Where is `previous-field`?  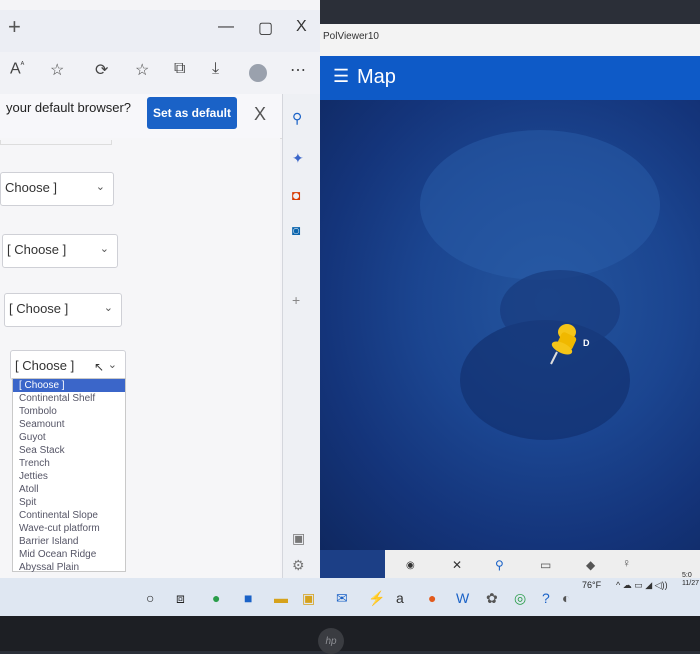 previous-field is located at coordinates (56, 142).